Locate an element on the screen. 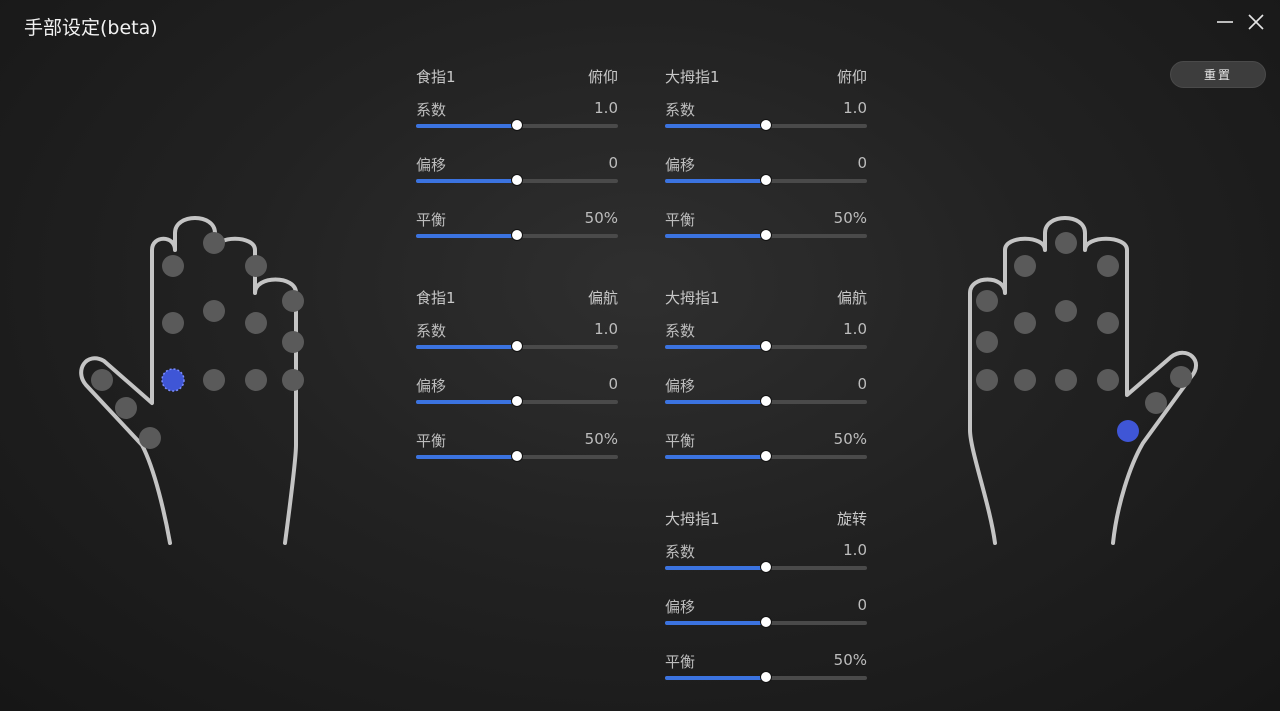 This screenshot has width=1280, height=711. index1-yaw-group: 食指1 偏航 系数 1.0 偏移 0 平衡 50% is located at coordinates (517, 380).